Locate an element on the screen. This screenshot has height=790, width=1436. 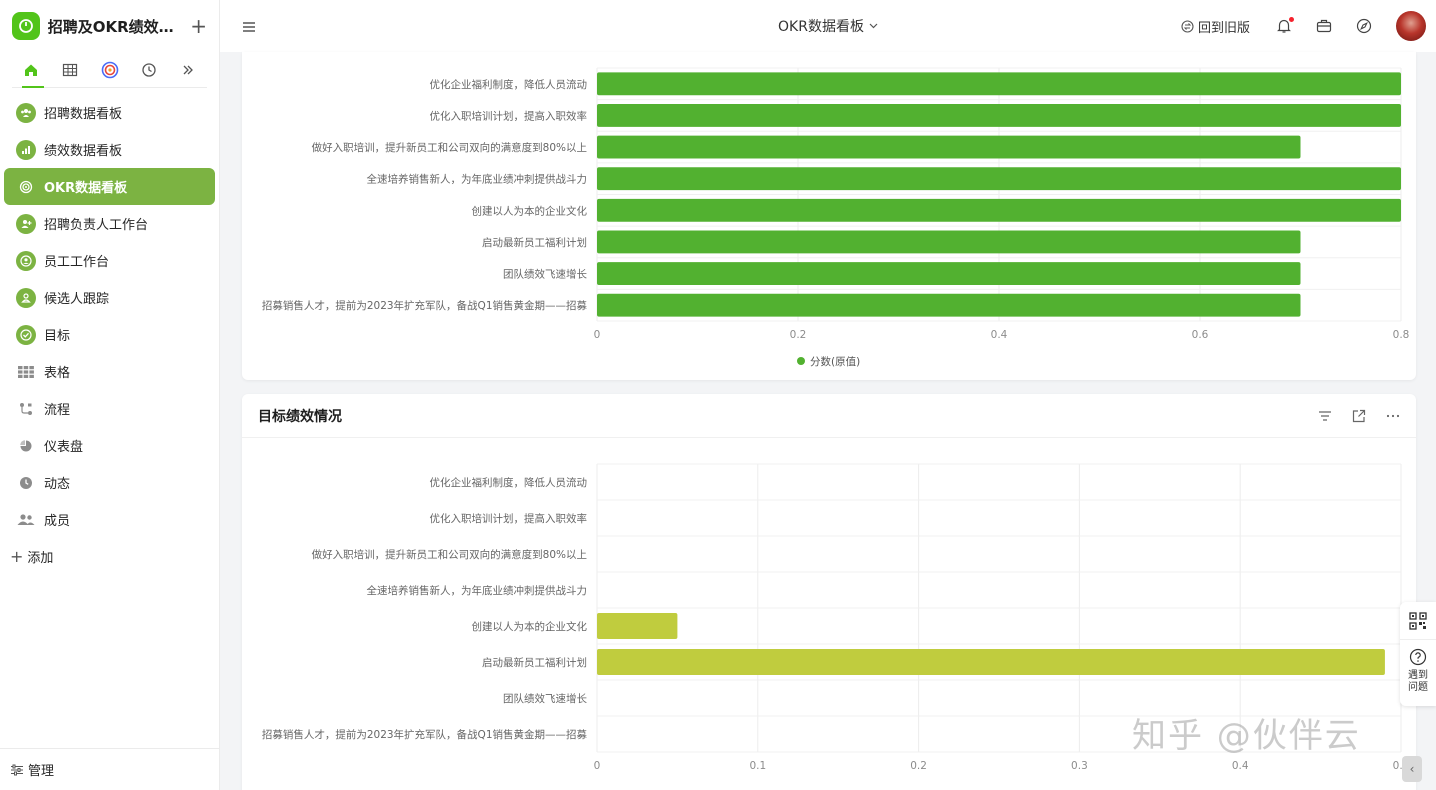
sidebar-item-recruit-dashboard: 招聘数据看板 is located at coordinates (109, 112).